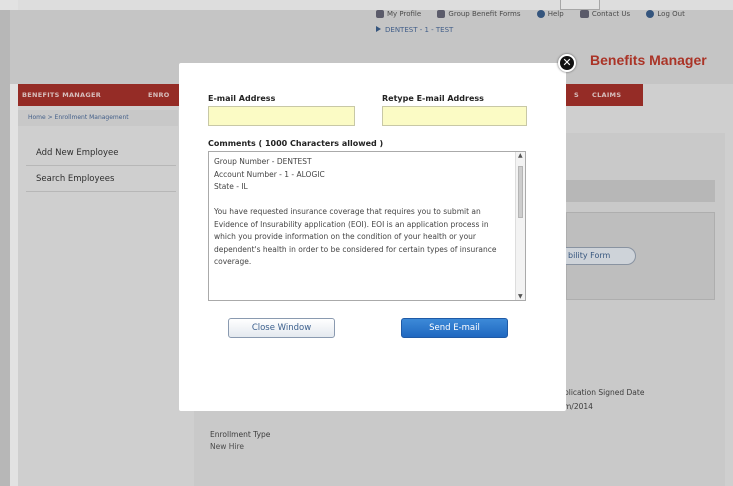 Image resolution: width=733 pixels, height=486 pixels. I want to click on email-field, so click(281, 116).